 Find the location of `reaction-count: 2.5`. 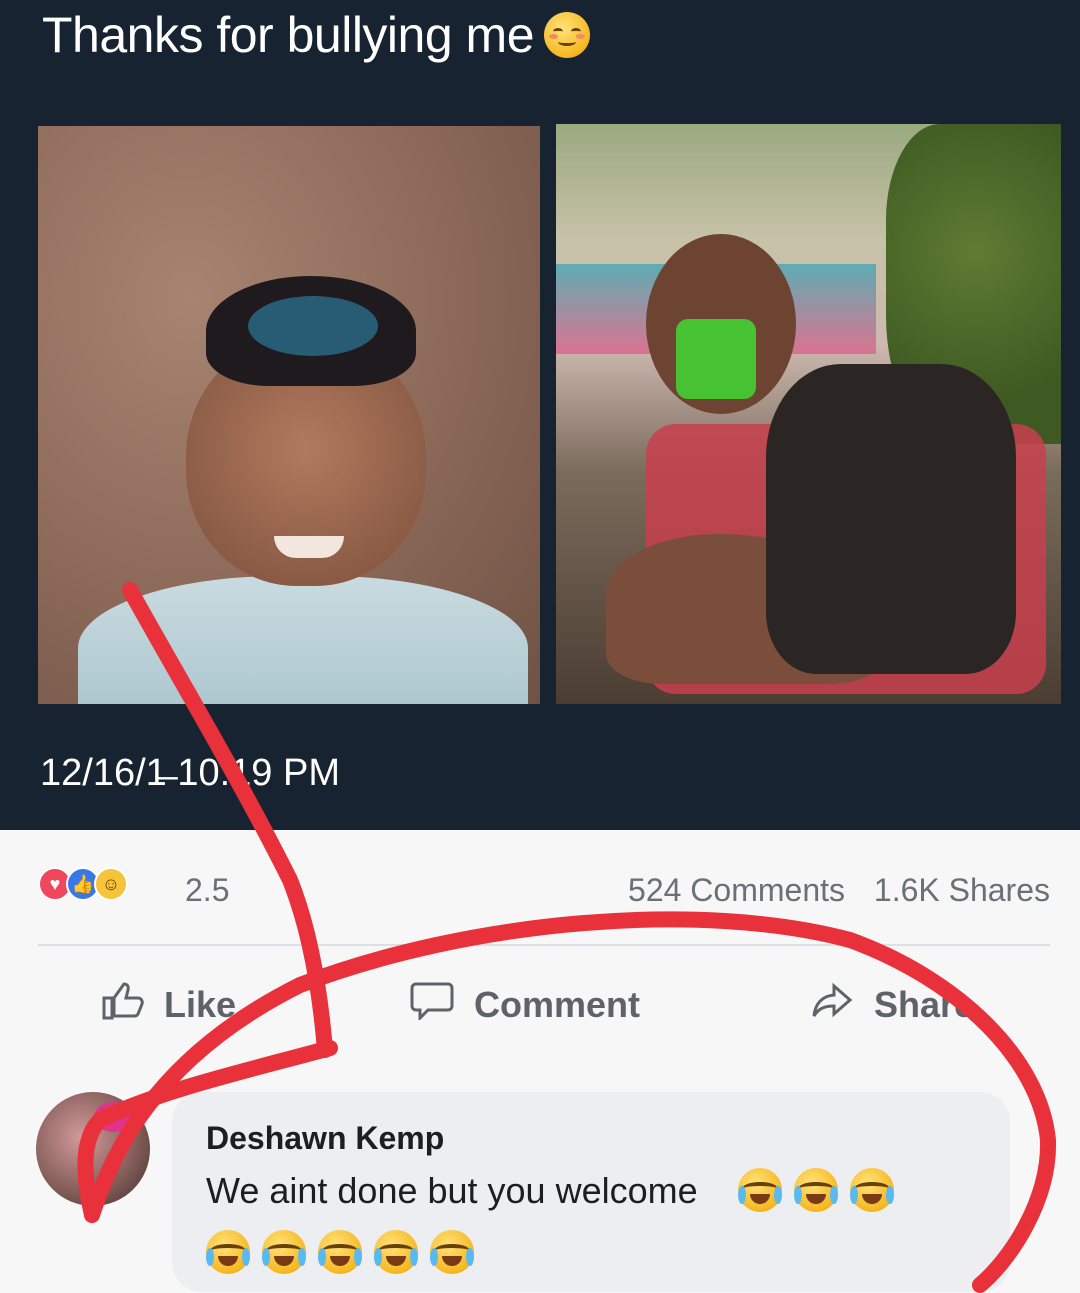

reaction-count: 2.5 is located at coordinates (207, 890).